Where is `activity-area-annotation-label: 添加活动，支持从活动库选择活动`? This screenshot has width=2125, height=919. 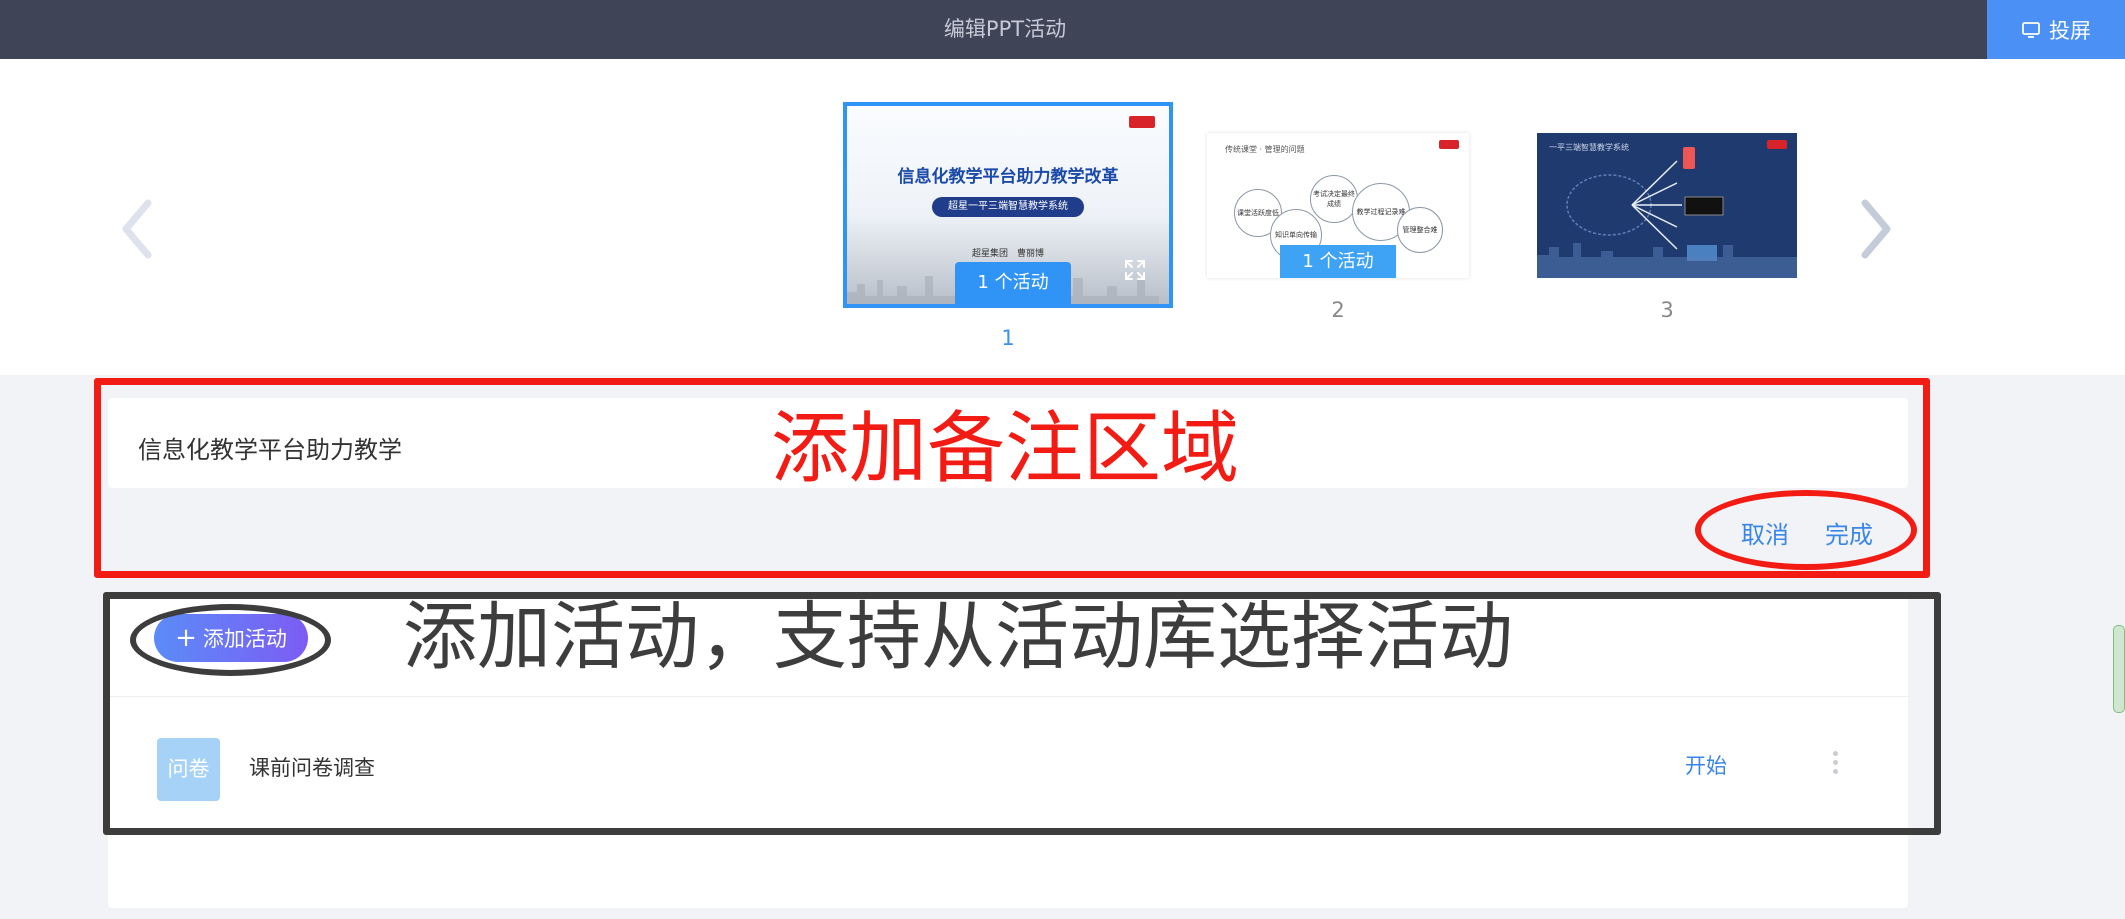
activity-area-annotation-label: 添加活动，支持从活动库选择活动 is located at coordinates (958, 637).